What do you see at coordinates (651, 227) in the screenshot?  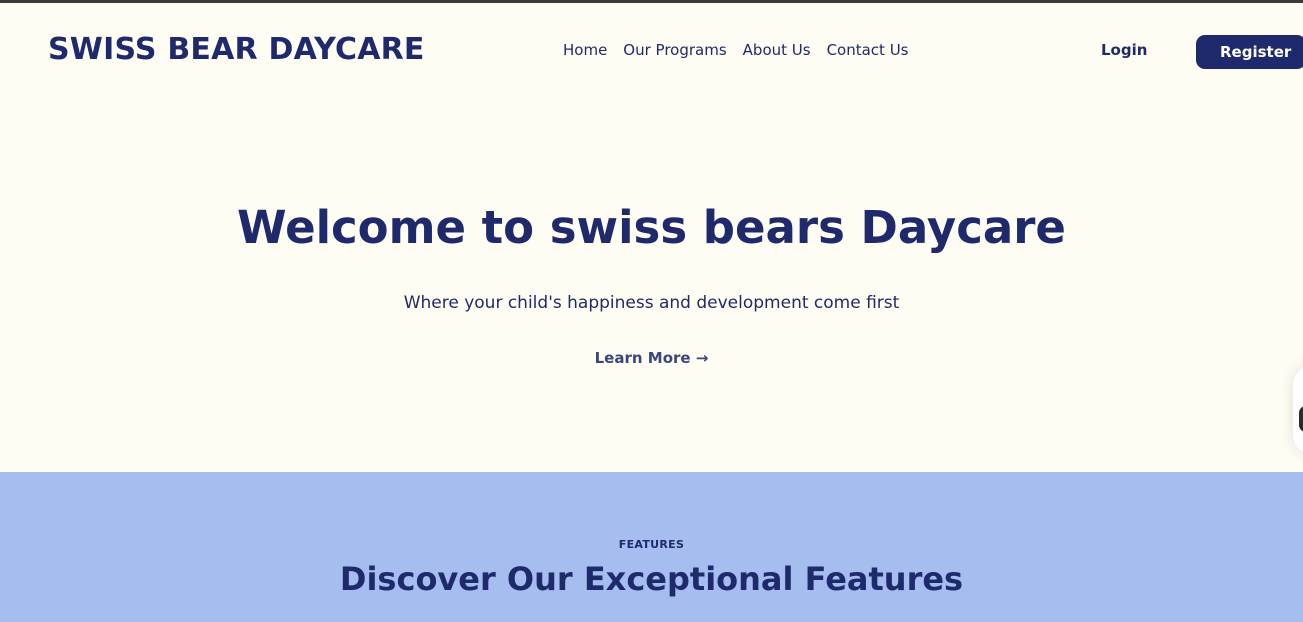 I see `hero-title: Welcome to swiss bears Daycare` at bounding box center [651, 227].